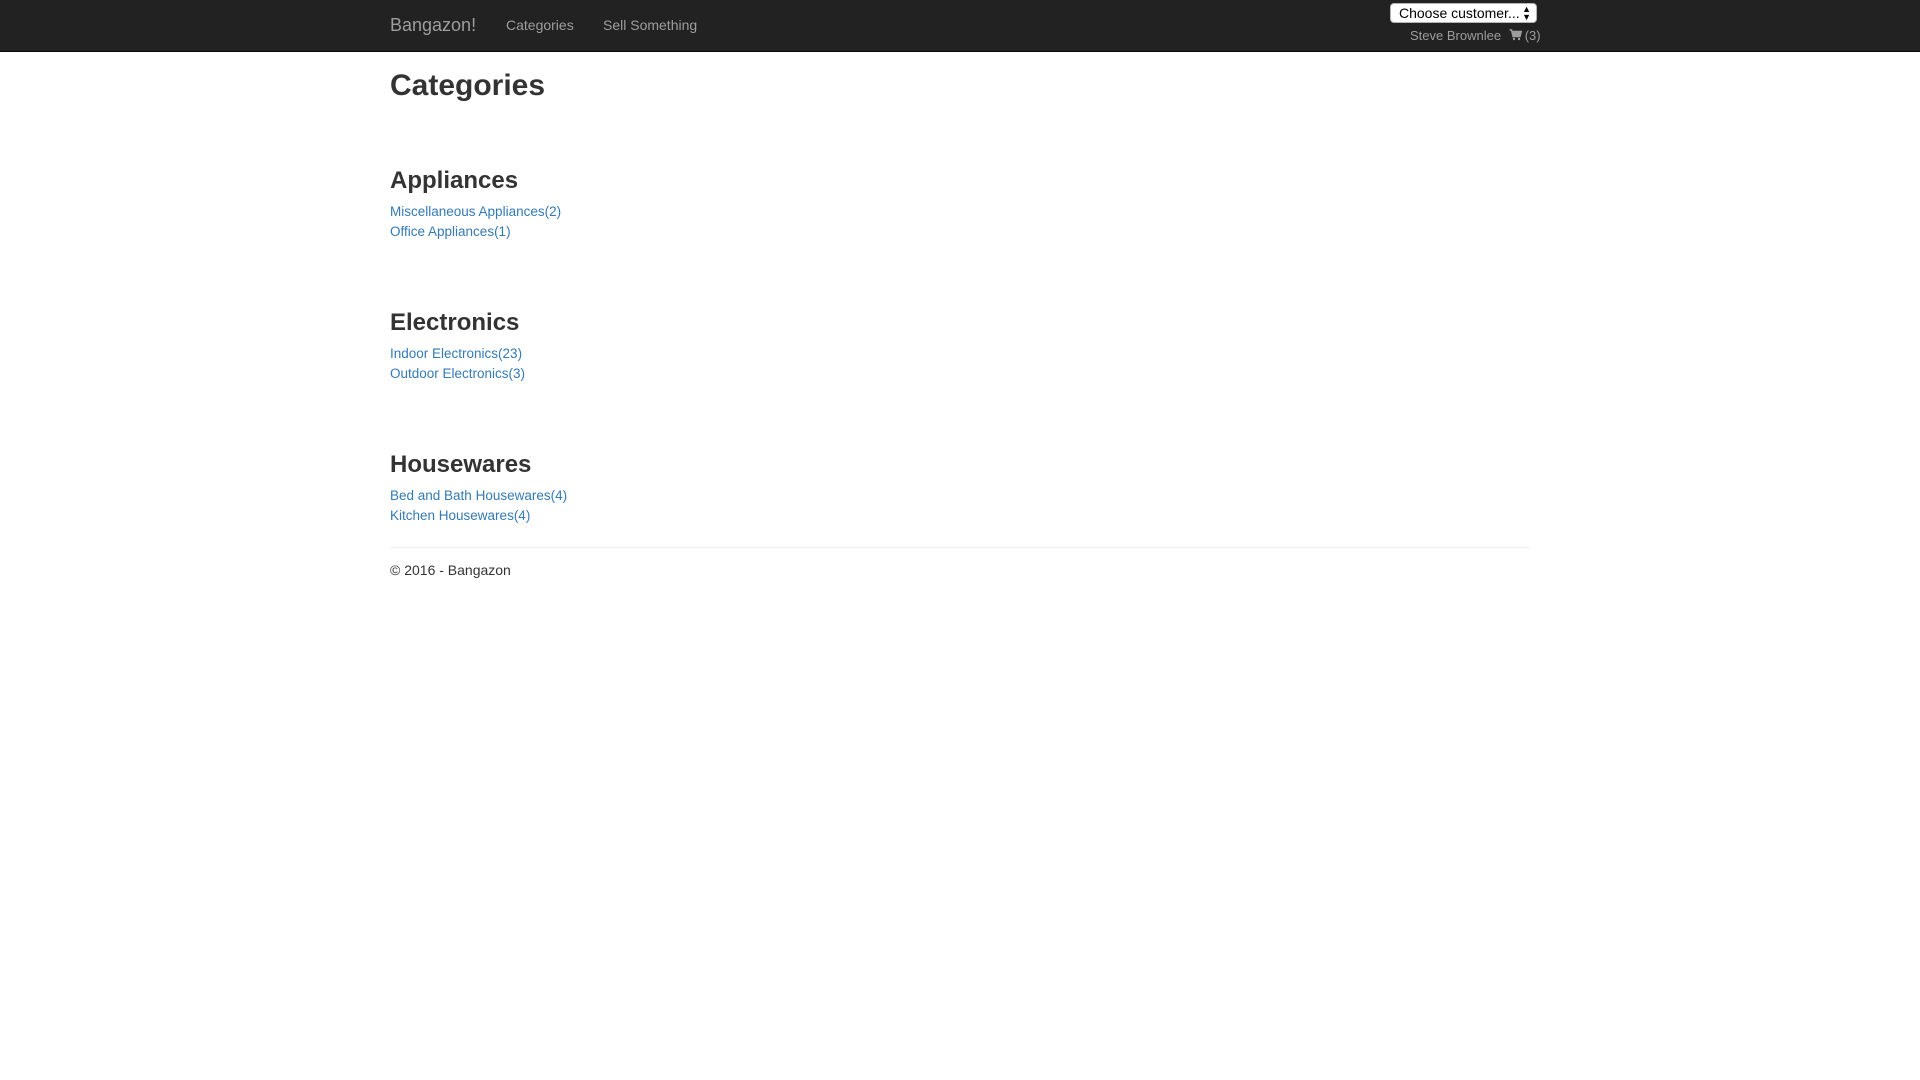 This screenshot has width=1920, height=1080. I want to click on user-cart-line: Steve Brownlee (3), so click(1475, 36).